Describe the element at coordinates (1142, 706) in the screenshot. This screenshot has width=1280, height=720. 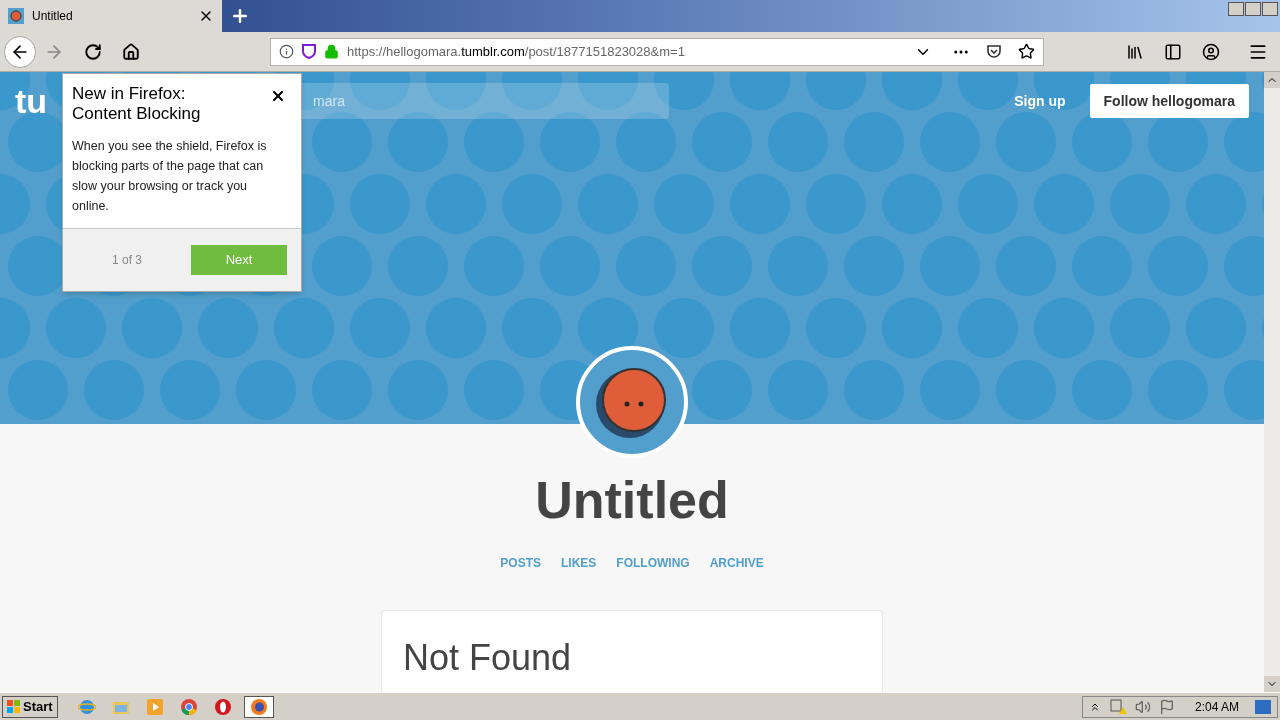
I see `volume-icon` at that location.